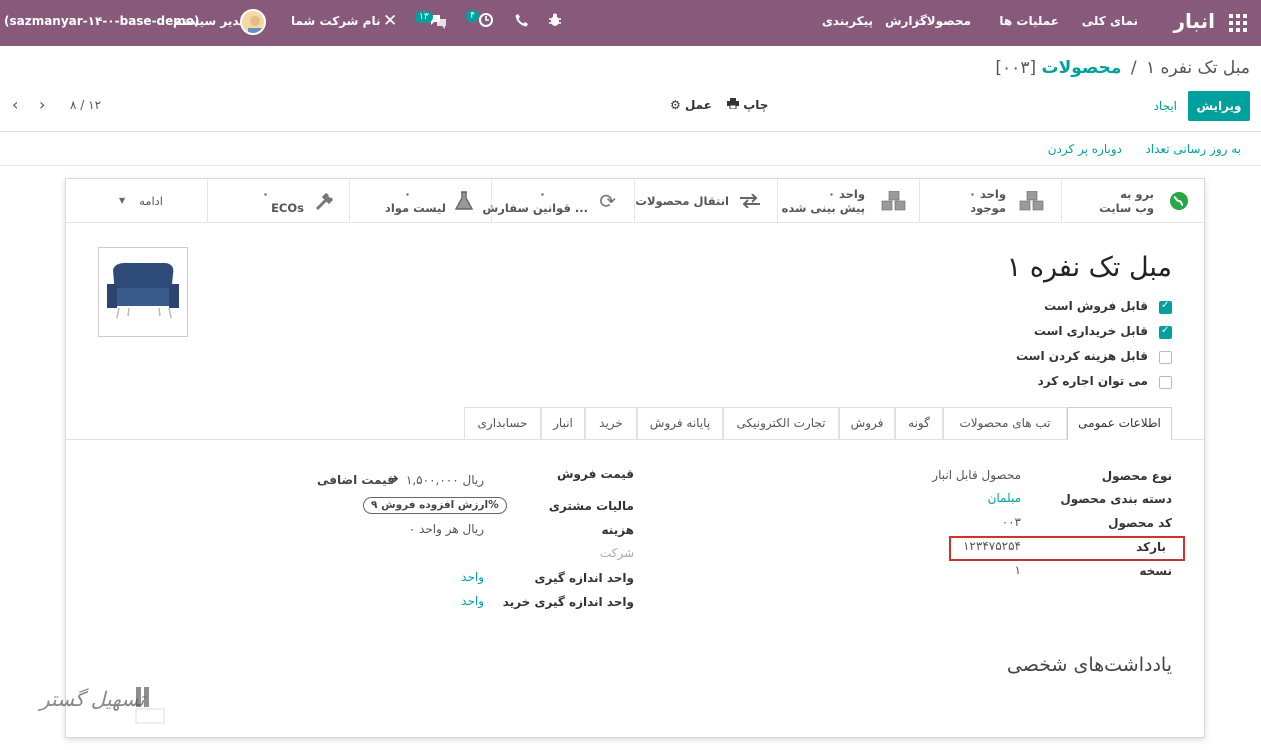 This screenshot has height=750, width=1261. Describe the element at coordinates (1137, 194) in the screenshot. I see `website-line1: برو به` at that location.